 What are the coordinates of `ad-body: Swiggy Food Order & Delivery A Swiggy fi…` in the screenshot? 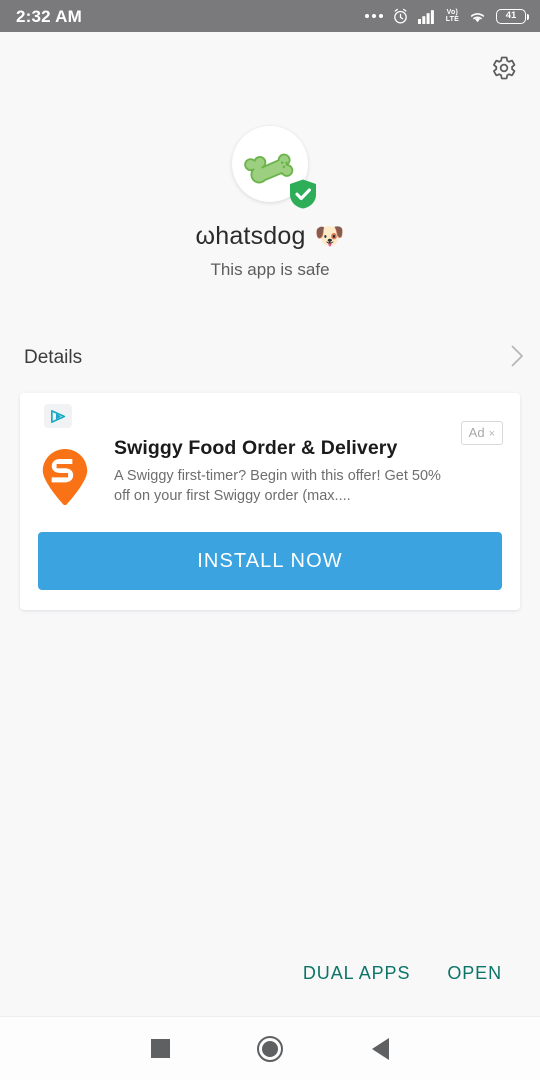 It's located at (270, 451).